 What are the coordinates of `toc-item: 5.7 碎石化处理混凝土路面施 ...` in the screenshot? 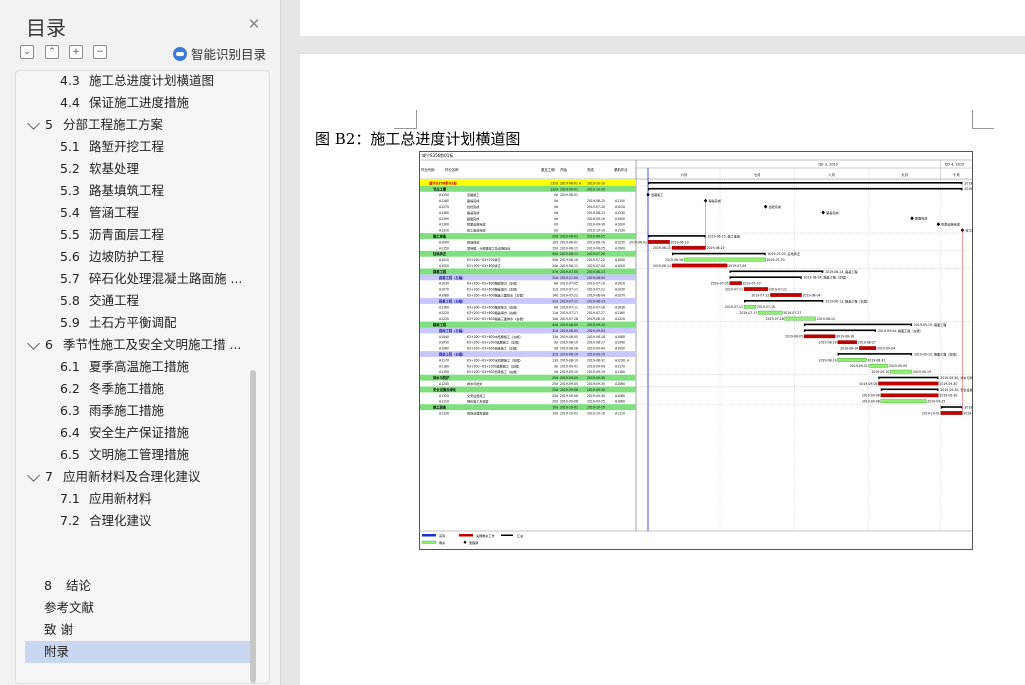 It's located at (155, 279).